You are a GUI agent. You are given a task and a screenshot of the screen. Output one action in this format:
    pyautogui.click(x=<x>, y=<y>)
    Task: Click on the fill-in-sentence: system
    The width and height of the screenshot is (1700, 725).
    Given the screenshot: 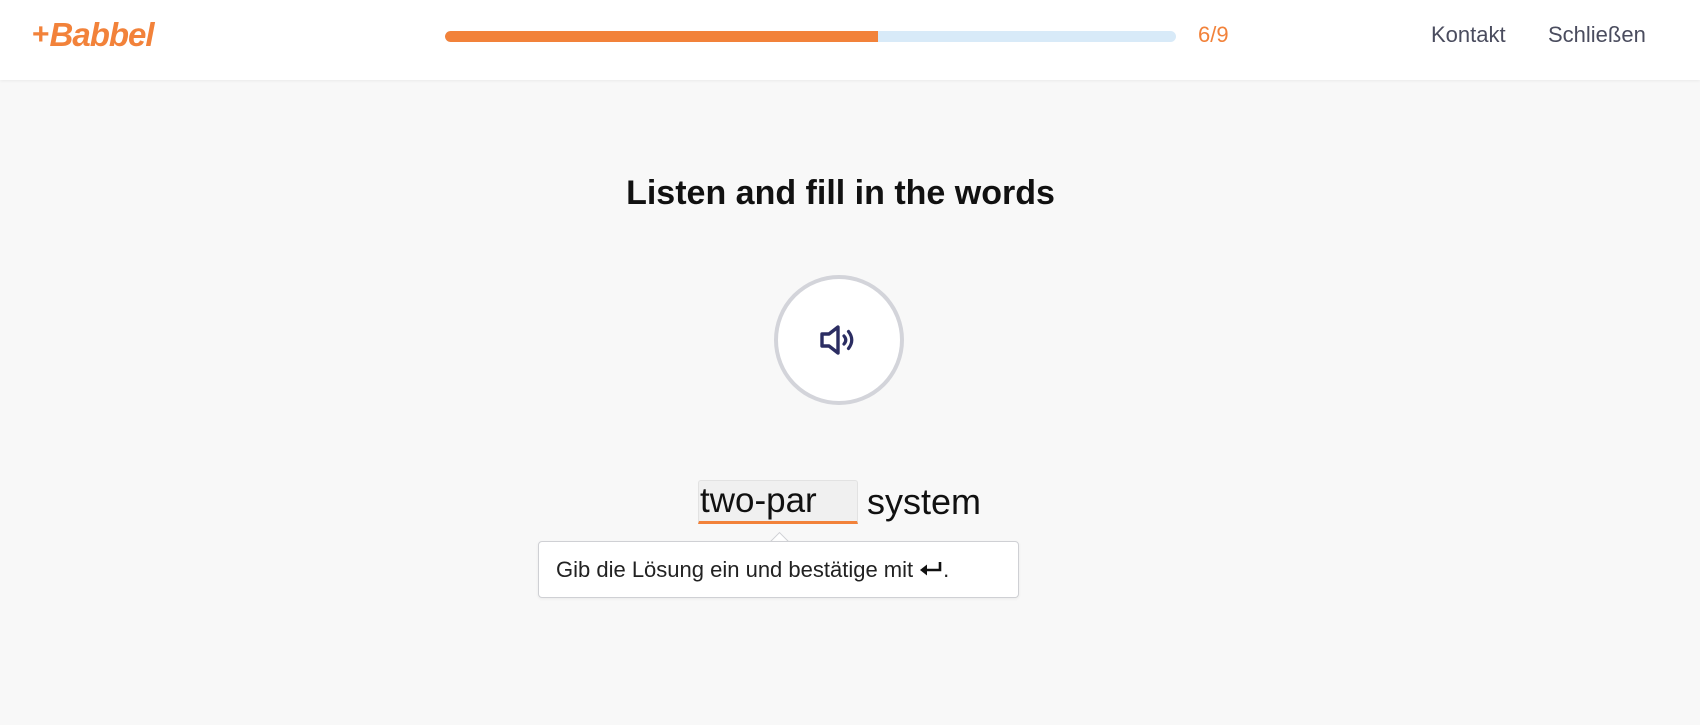 What is the action you would take?
    pyautogui.click(x=839, y=500)
    